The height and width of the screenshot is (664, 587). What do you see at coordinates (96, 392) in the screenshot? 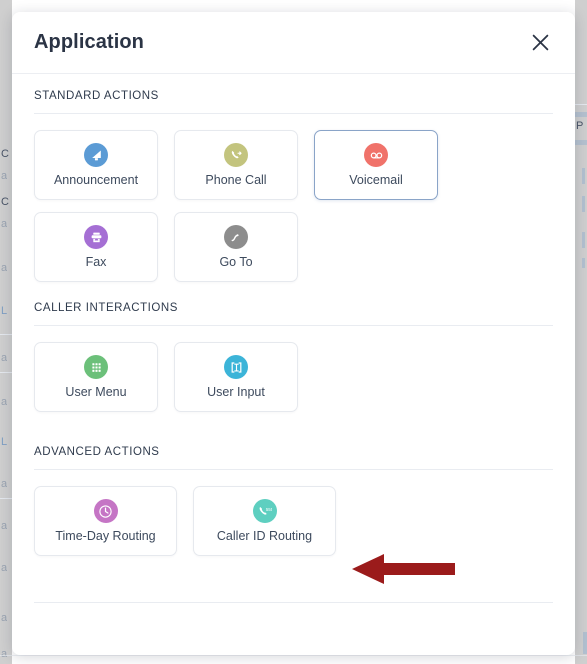
I see `action-card-label: User Menu` at bounding box center [96, 392].